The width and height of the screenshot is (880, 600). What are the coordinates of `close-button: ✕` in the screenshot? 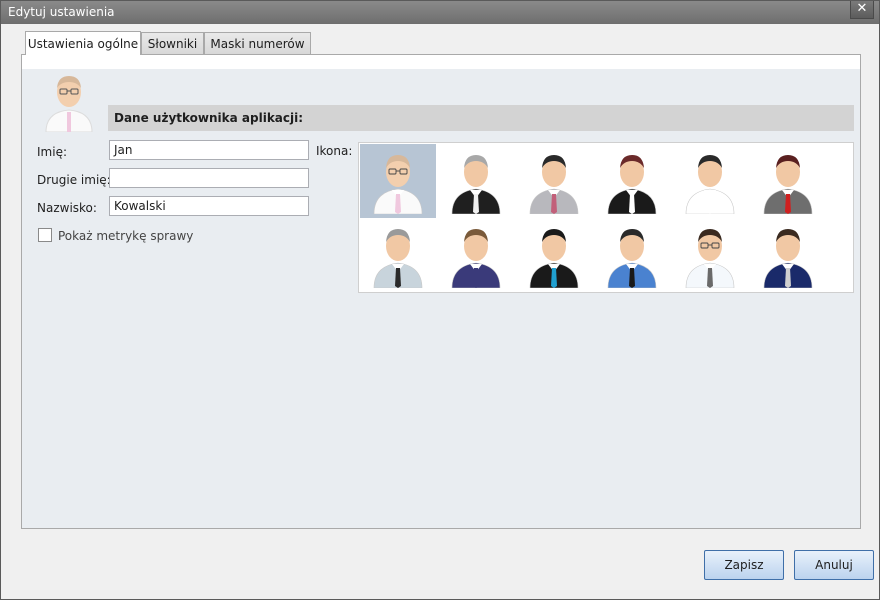 It's located at (862, 10).